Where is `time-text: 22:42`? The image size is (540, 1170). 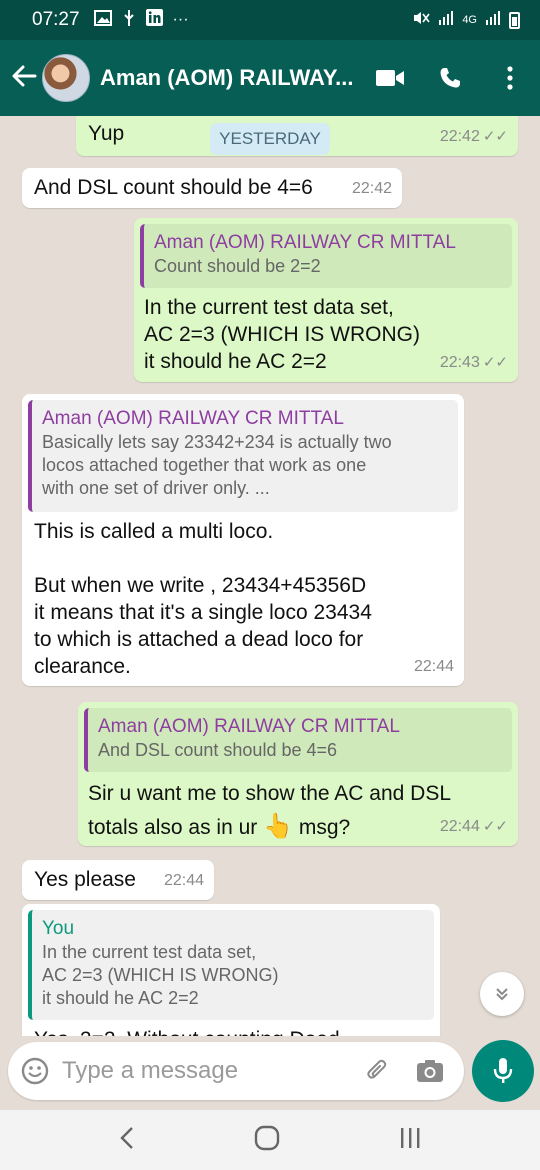 time-text: 22:42 is located at coordinates (459, 136).